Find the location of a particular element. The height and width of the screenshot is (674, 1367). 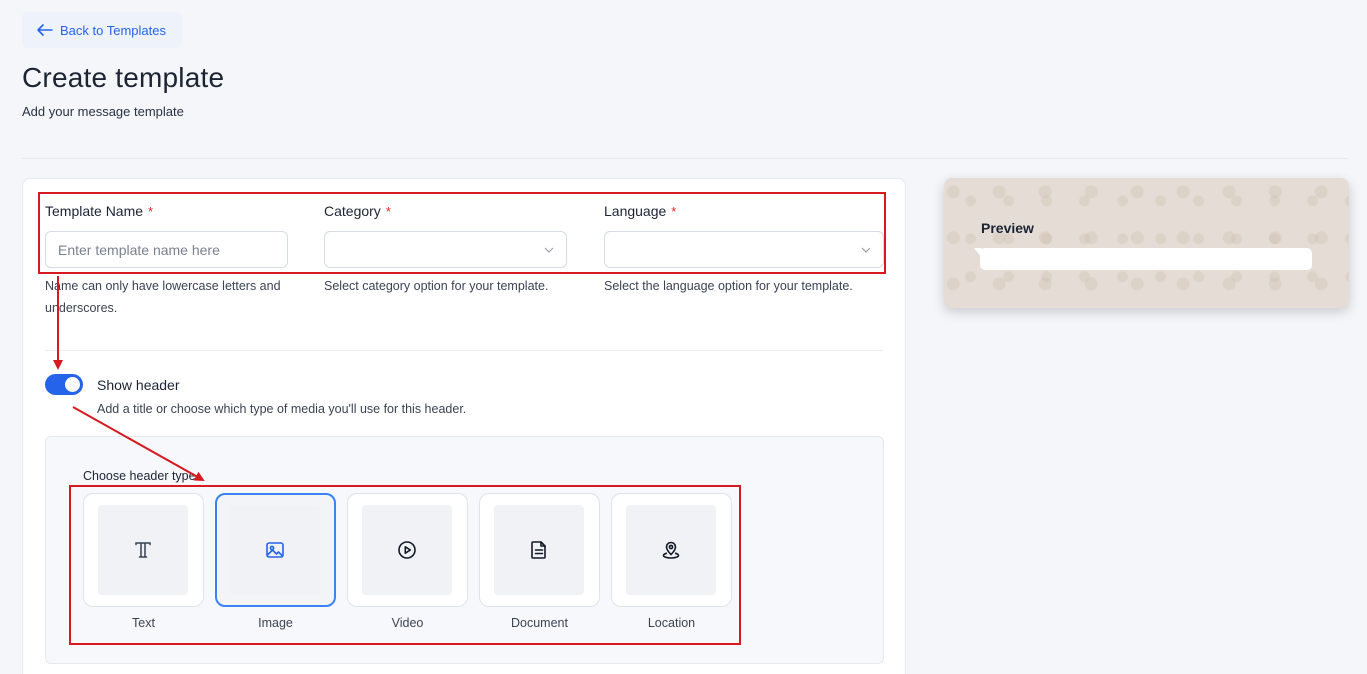

header-type-text is located at coordinates (143, 550).